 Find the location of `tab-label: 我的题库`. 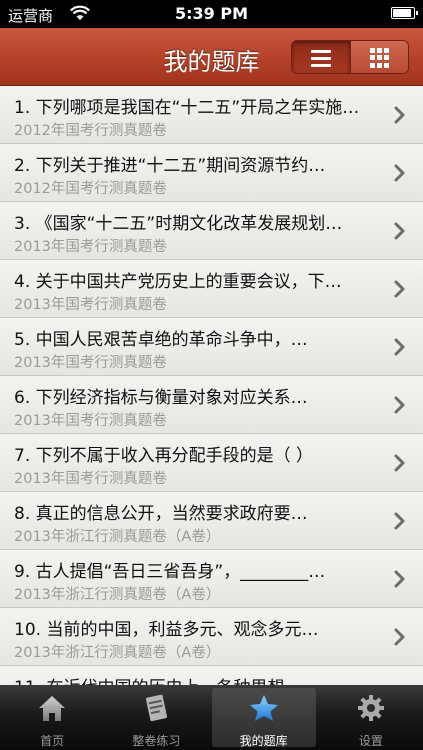

tab-label: 我的题库 is located at coordinates (263, 741).